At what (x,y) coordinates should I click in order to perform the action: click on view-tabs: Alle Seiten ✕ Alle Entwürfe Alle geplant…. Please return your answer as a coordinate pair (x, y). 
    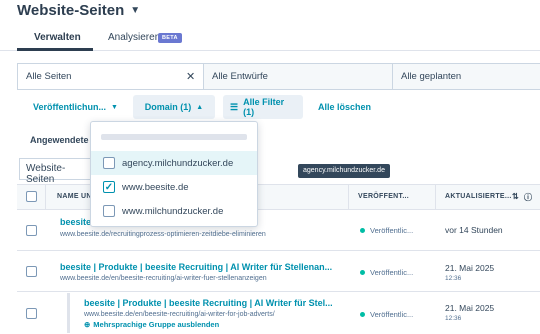
    Looking at the image, I should click on (278, 76).